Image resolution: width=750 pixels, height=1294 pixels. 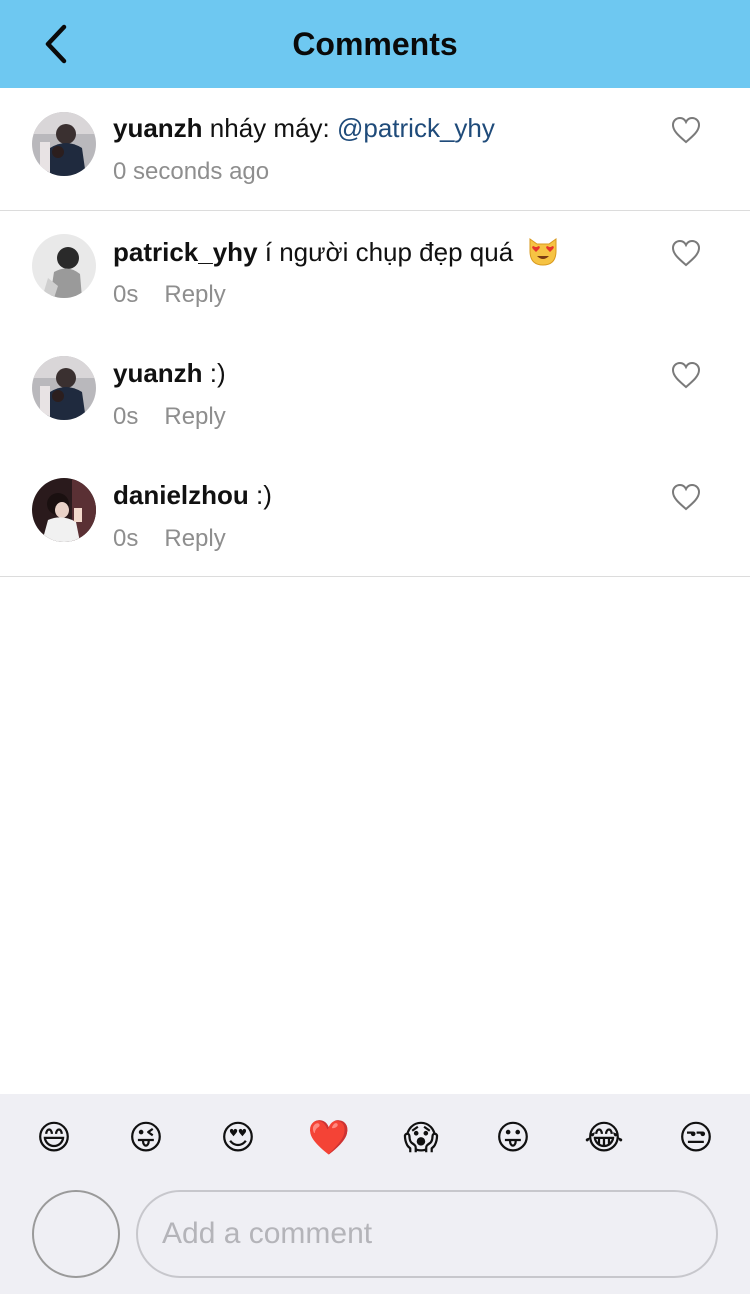 What do you see at coordinates (416, 128) in the screenshot?
I see `comment-mention: @patrick_yhy` at bounding box center [416, 128].